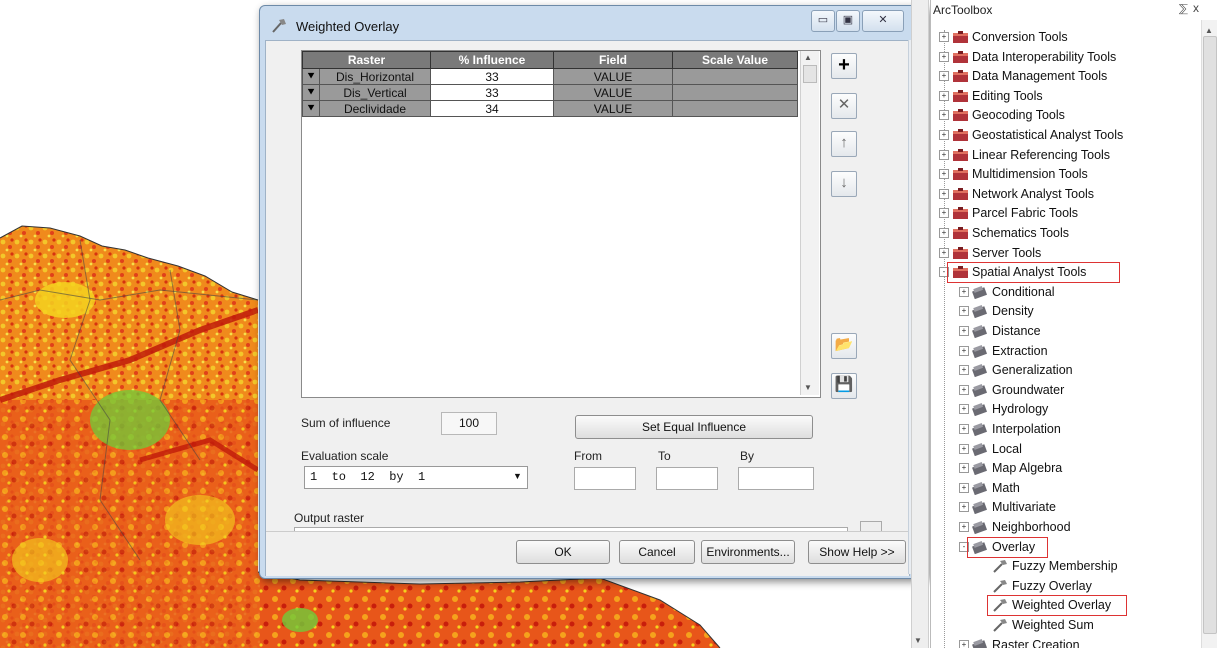  I want to click on tree-item-raster-creation: Raster Creation, so click(1036, 642).